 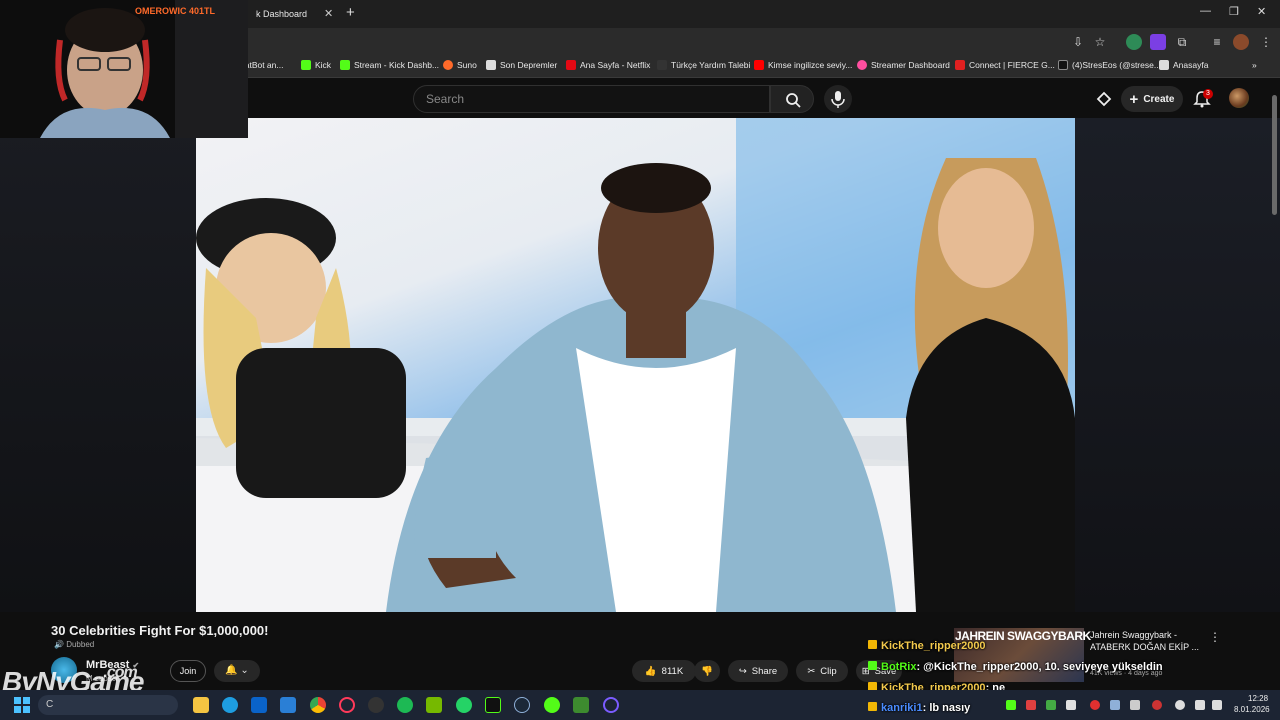 I want to click on suno-icon, so click(x=448, y=65).